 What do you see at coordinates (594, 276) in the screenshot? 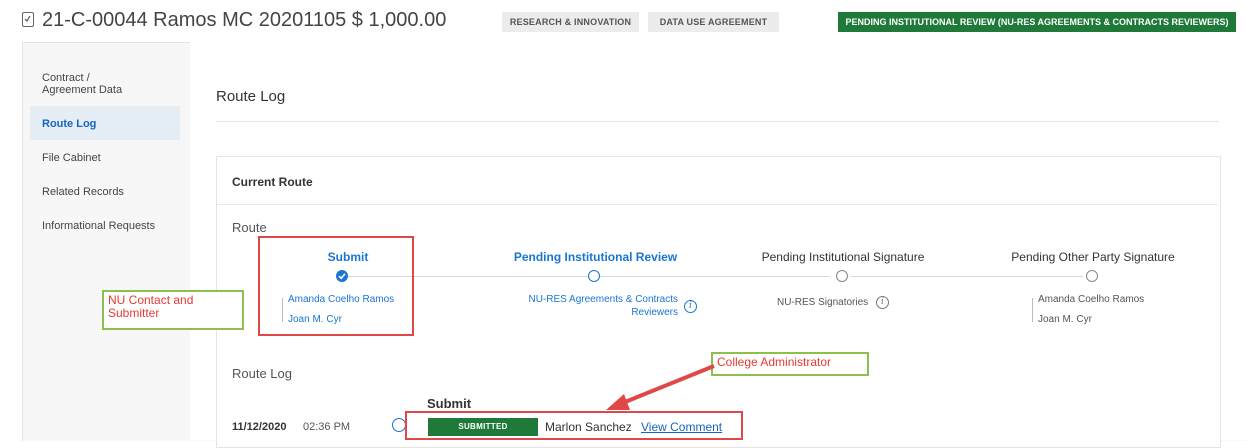
I see `stage-institutional-review-marker` at bounding box center [594, 276].